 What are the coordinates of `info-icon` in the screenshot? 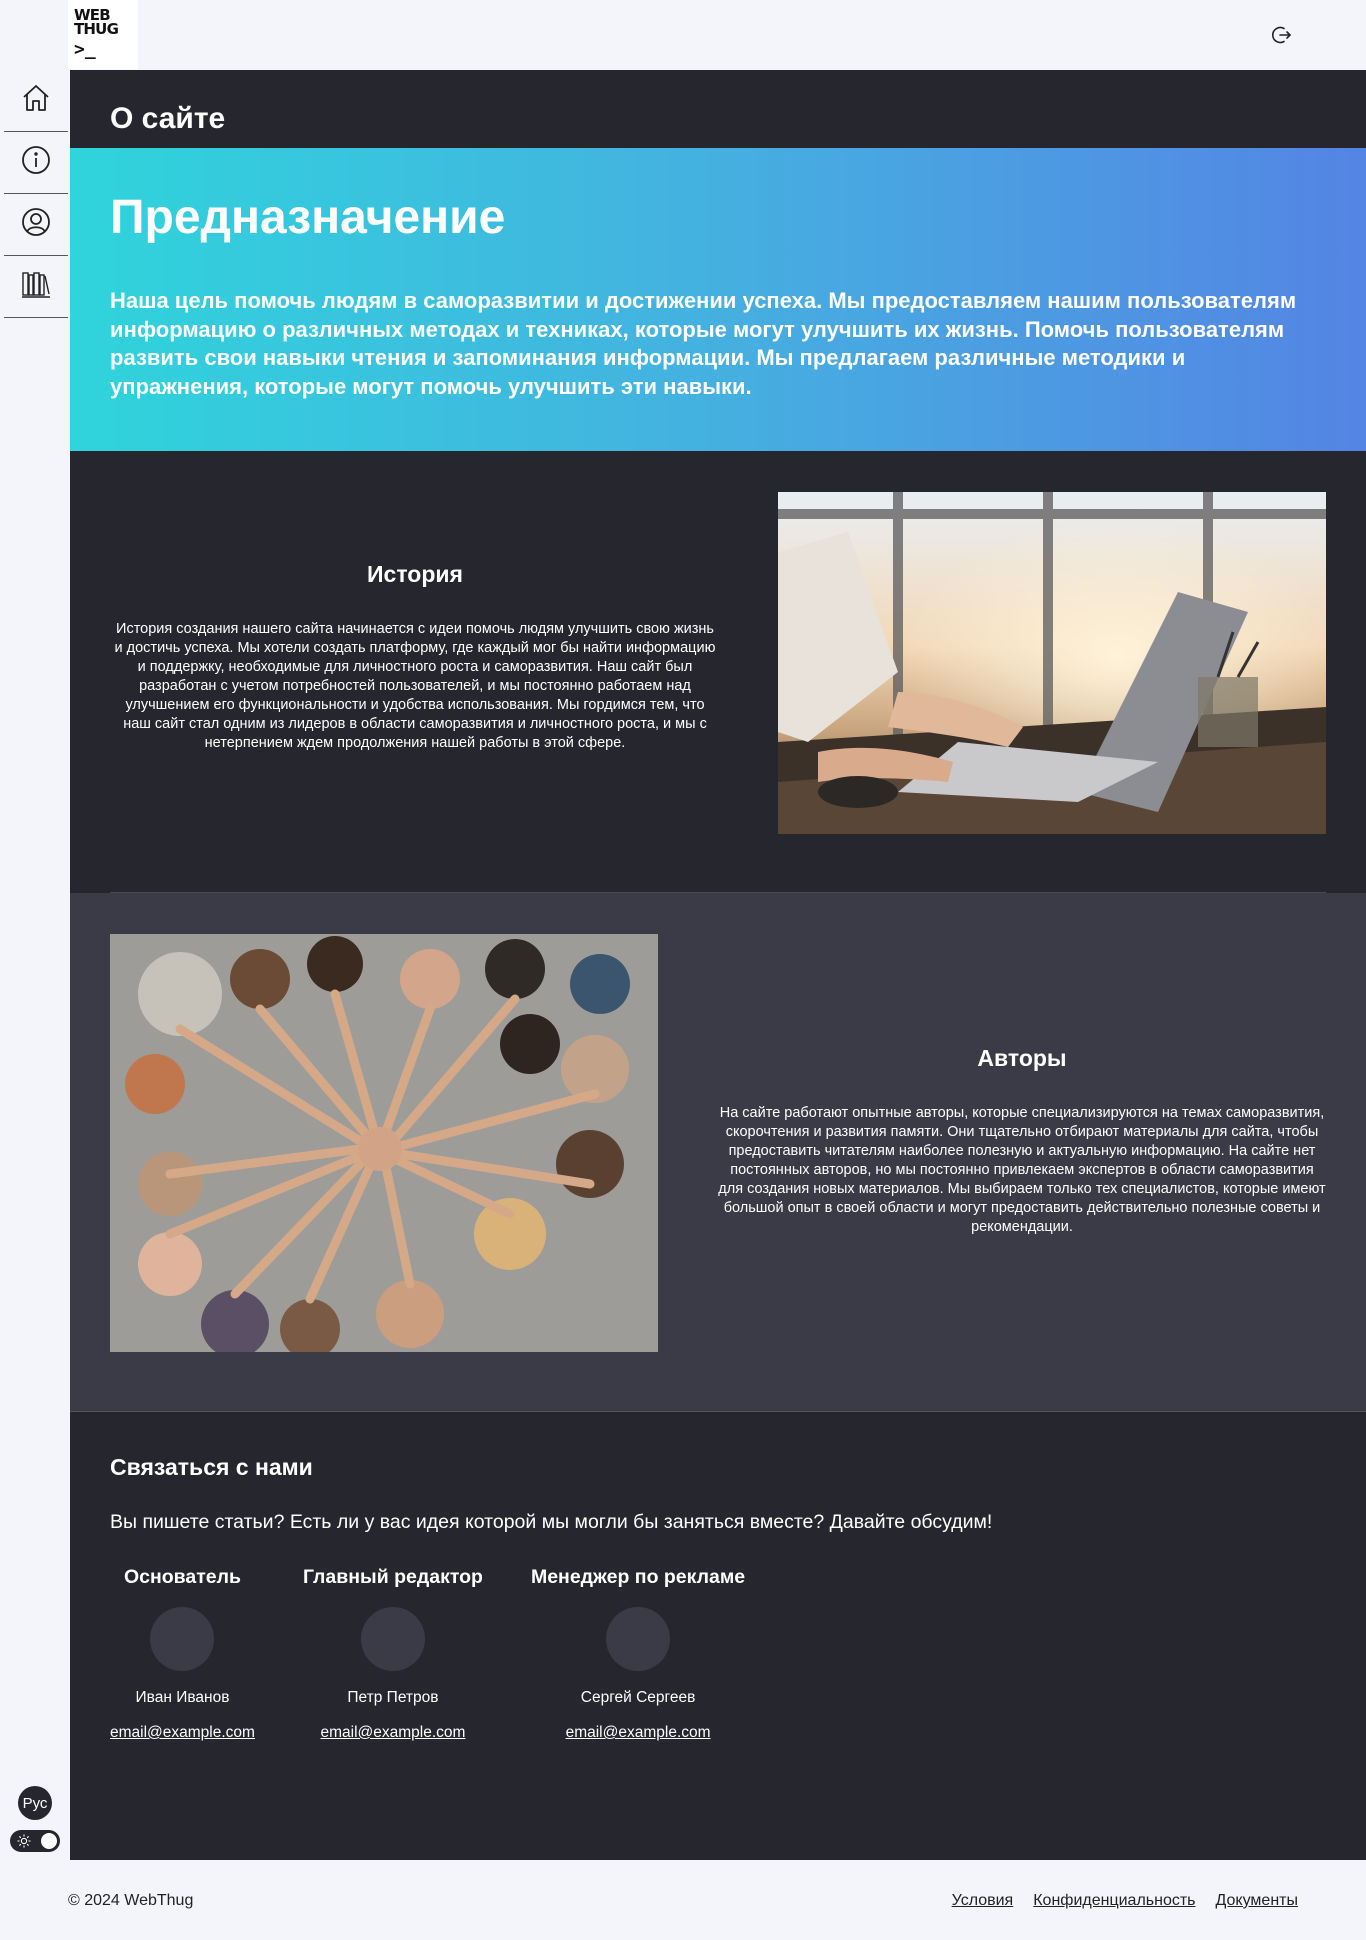 It's located at (36, 162).